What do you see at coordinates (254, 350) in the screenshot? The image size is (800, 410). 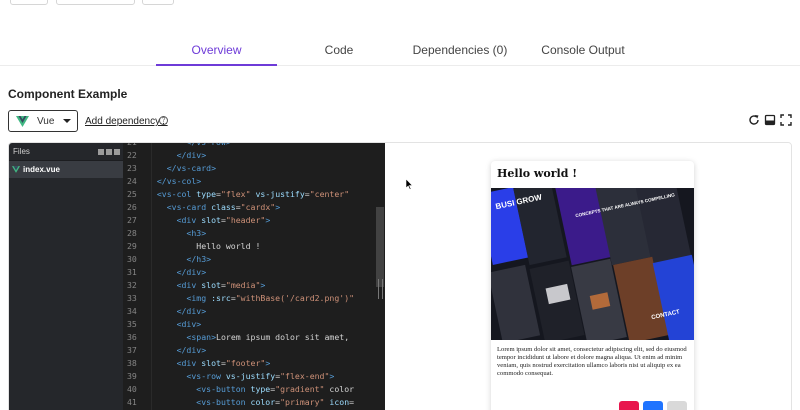 I see `code-line: 37 </div>` at bounding box center [254, 350].